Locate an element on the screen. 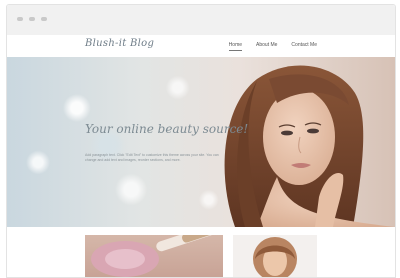  profile-thumbnail is located at coordinates (275, 256).